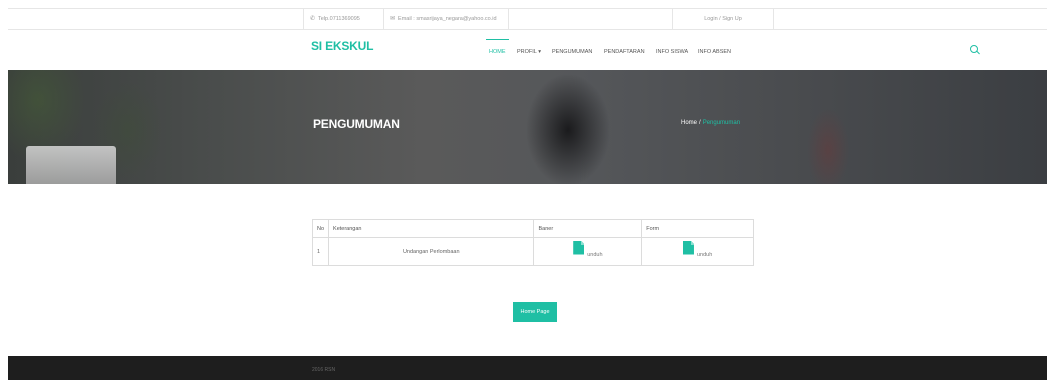 This screenshot has height=380, width=1057. Describe the element at coordinates (497, 47) in the screenshot. I see `nav-home: HOME` at that location.